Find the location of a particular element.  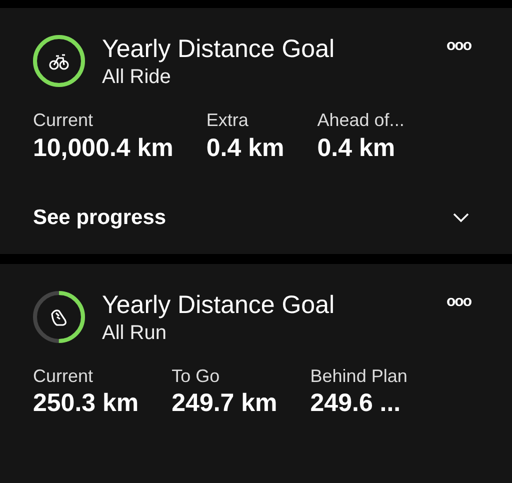

bicycle-icon is located at coordinates (59, 62).